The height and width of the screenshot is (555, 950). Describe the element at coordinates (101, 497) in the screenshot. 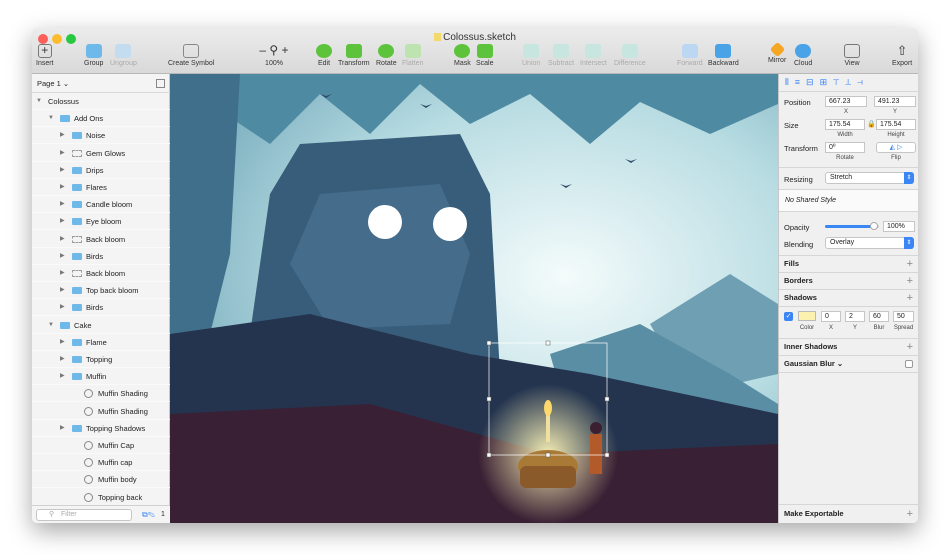

I see `layer-row: Topping back` at that location.